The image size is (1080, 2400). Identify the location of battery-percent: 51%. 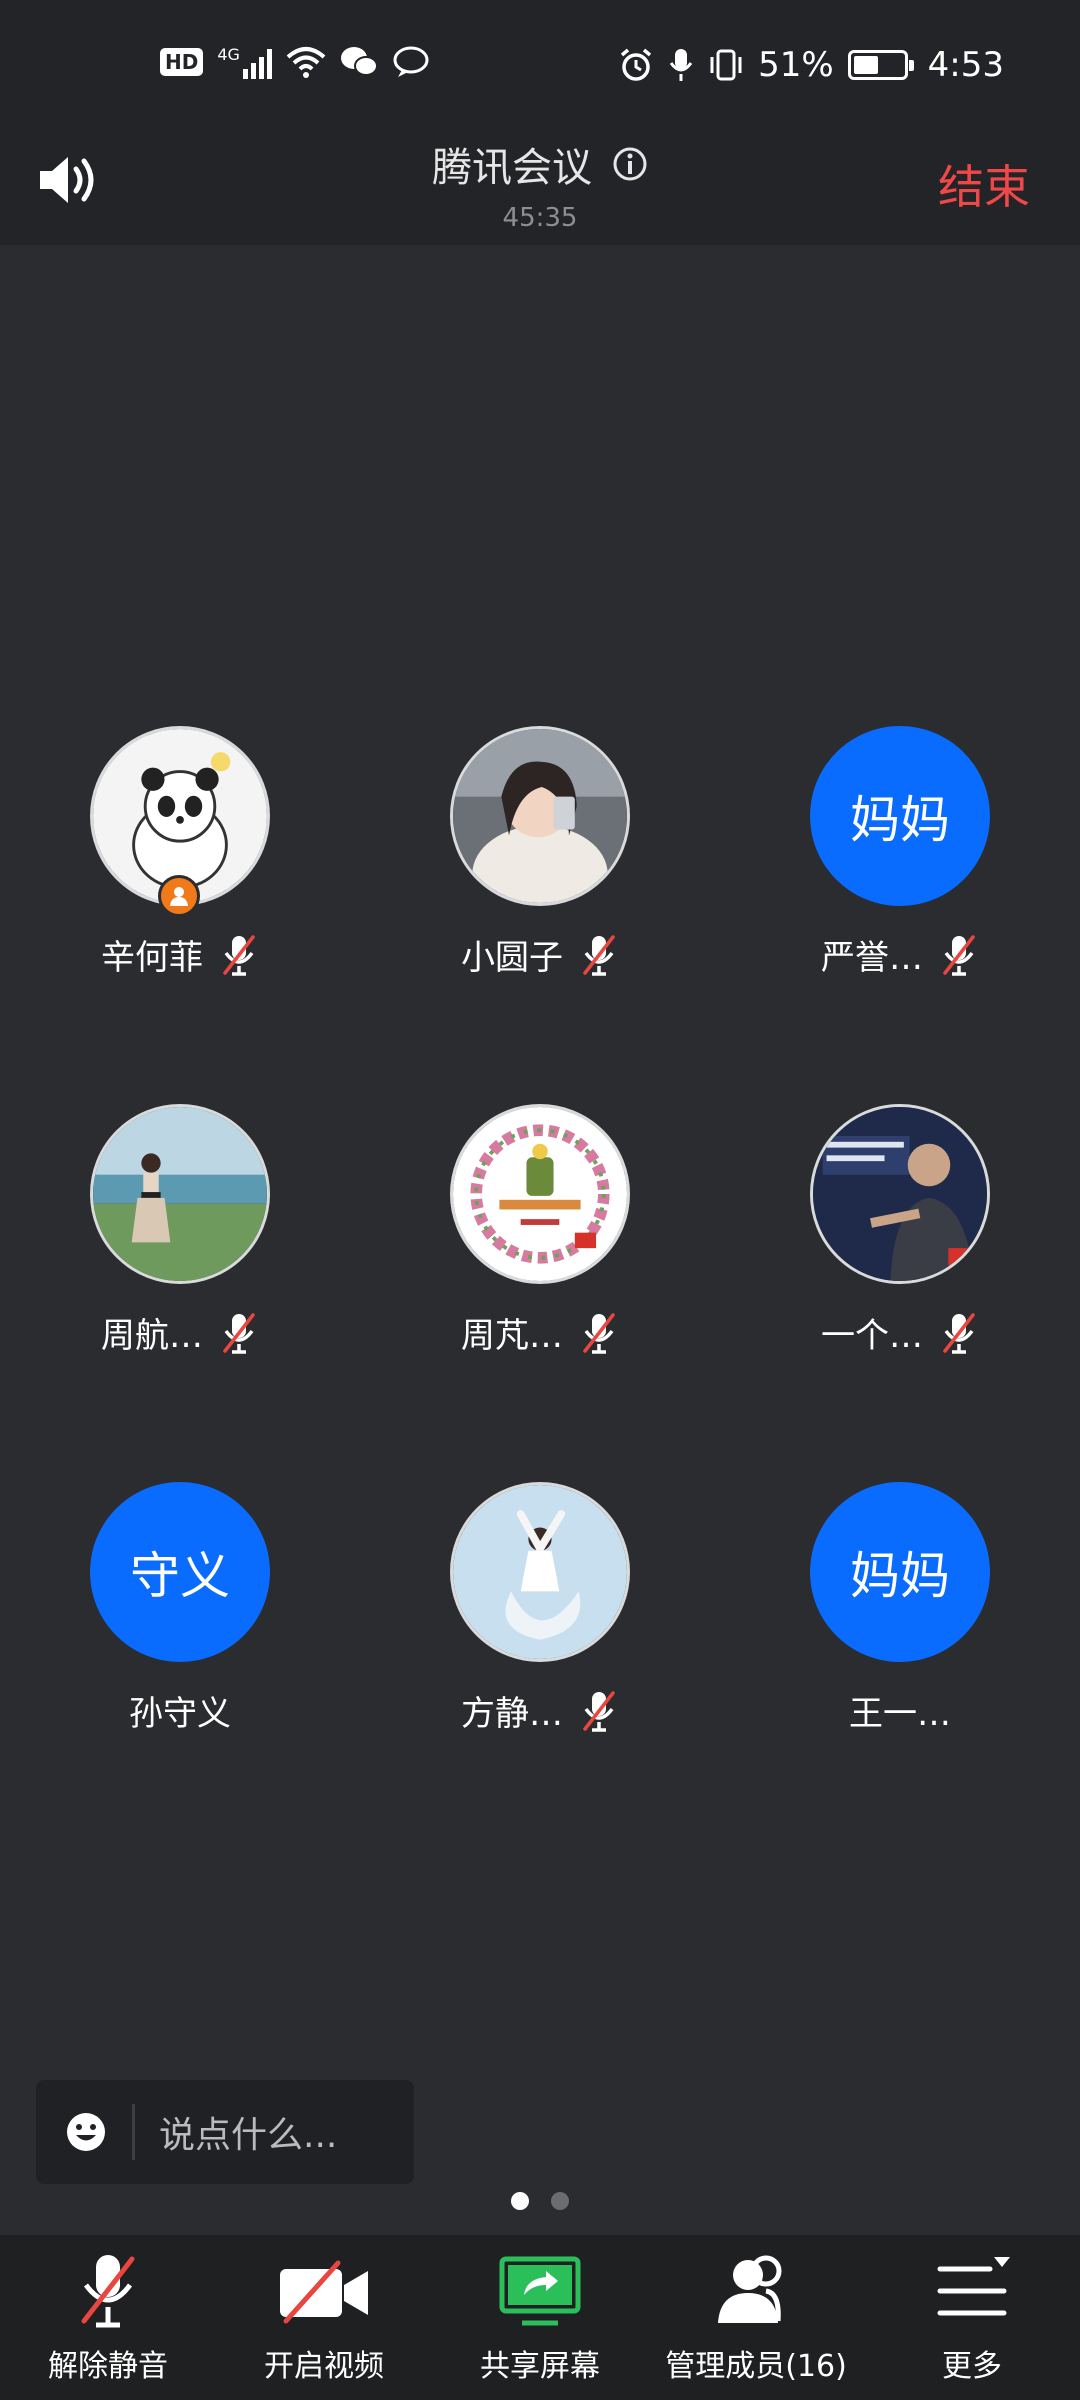
(796, 65).